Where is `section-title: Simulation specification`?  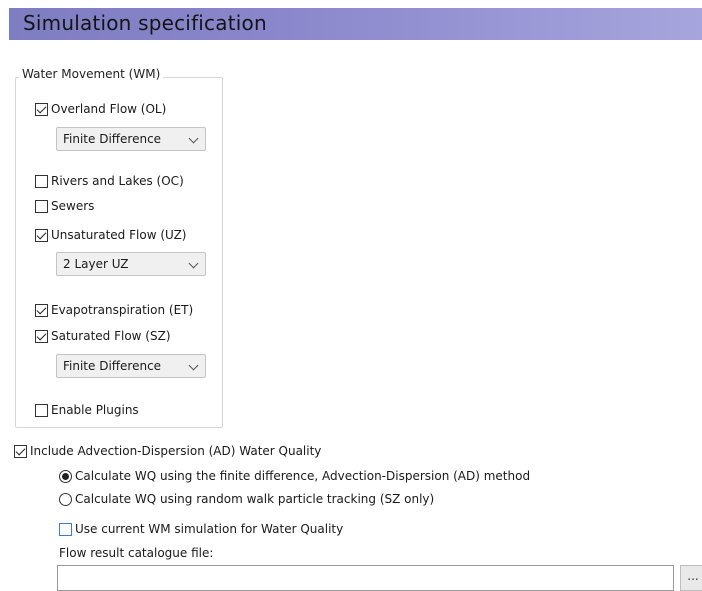 section-title: Simulation specification is located at coordinates (145, 23).